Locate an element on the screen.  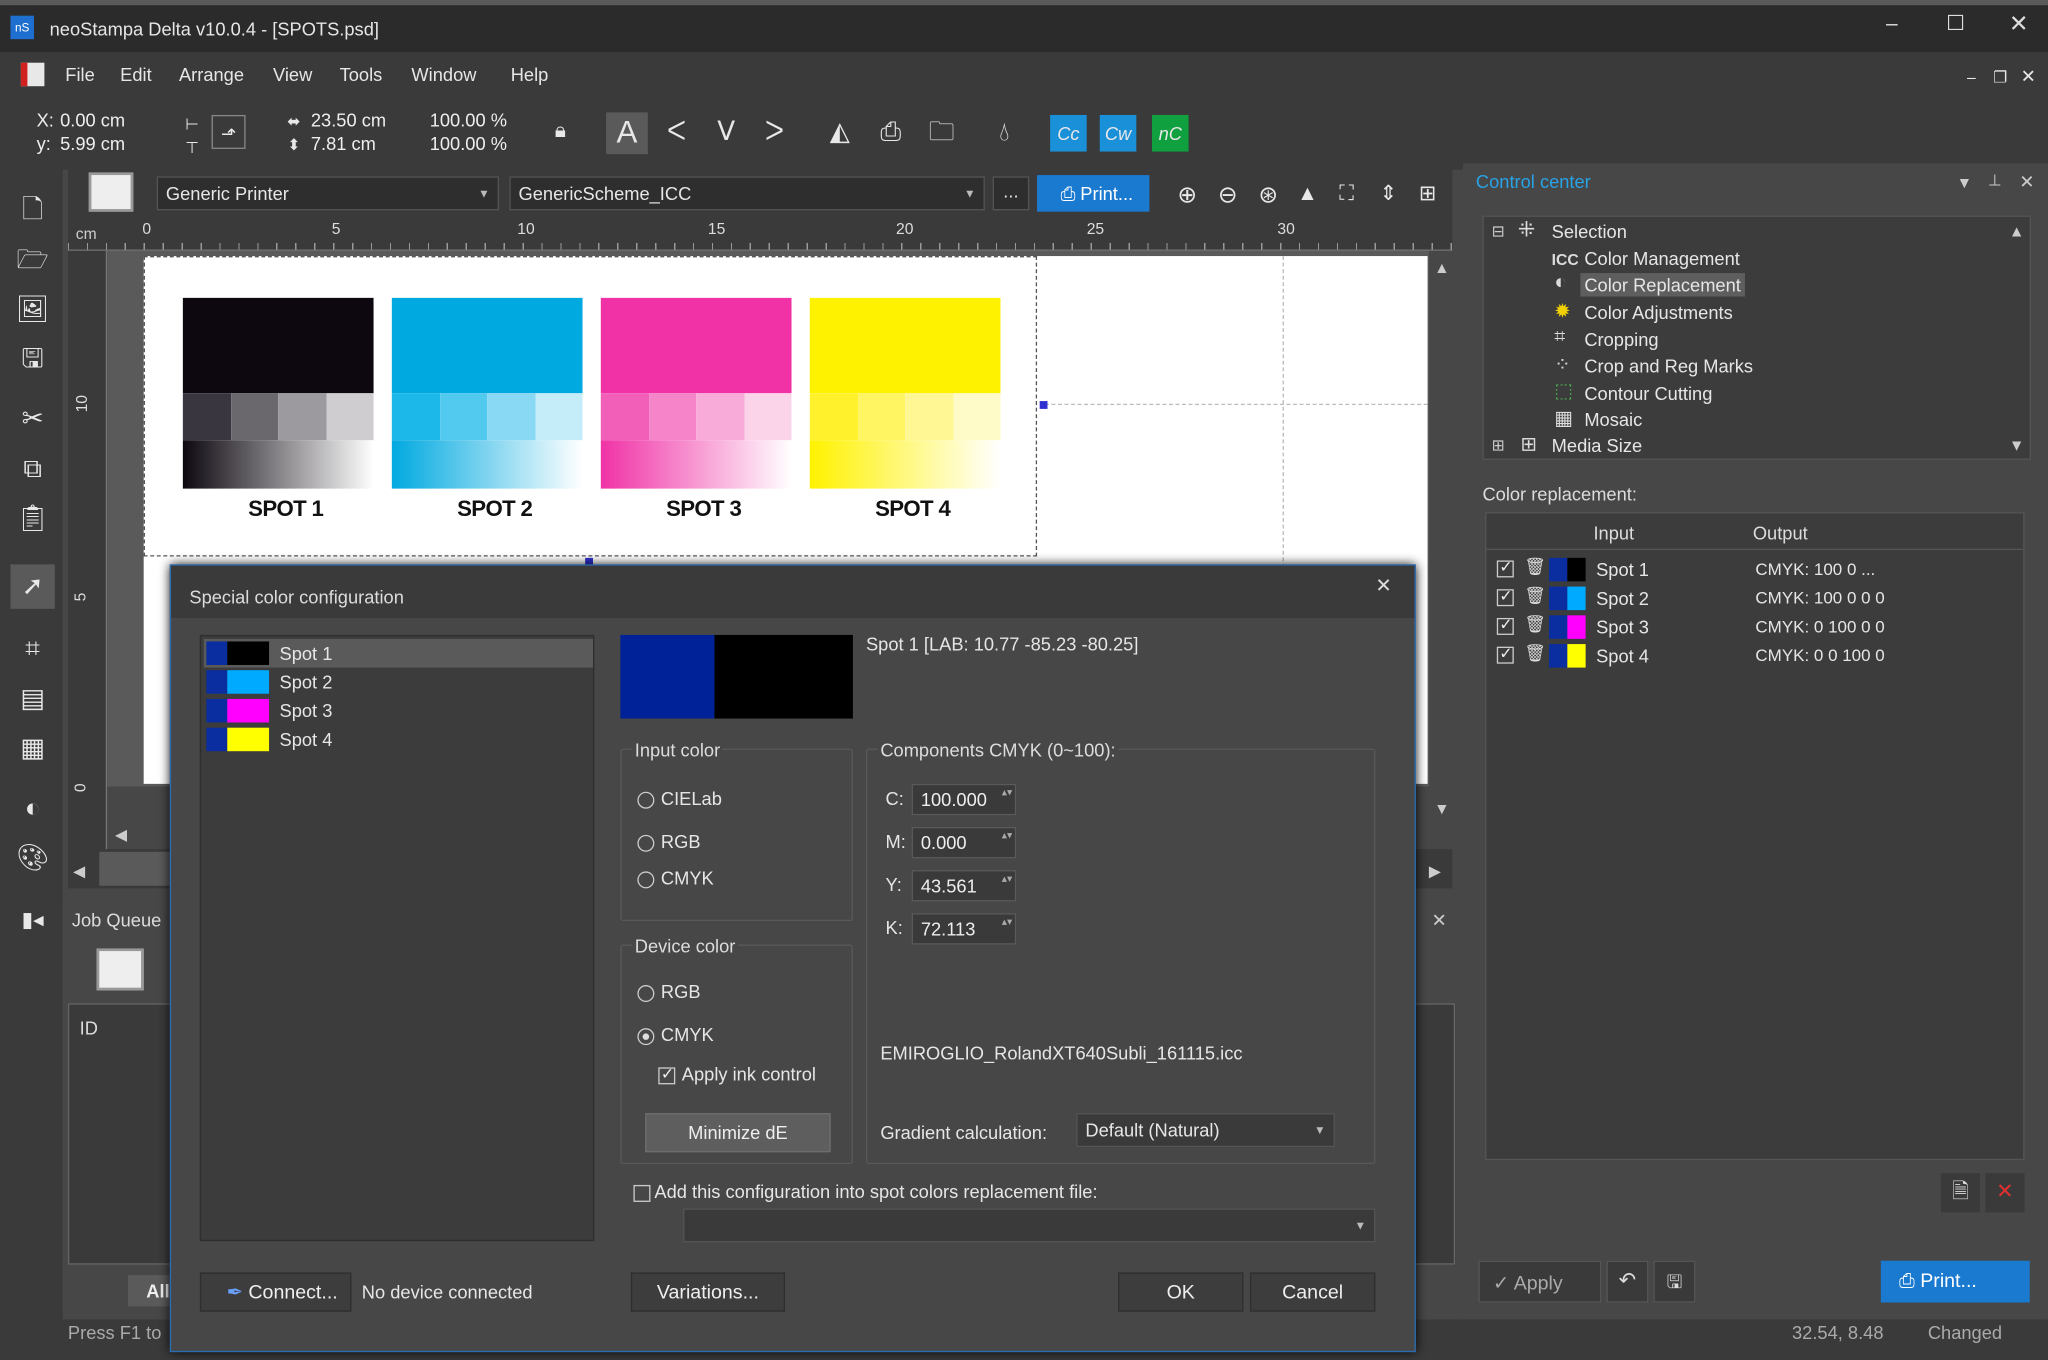
apply-button: ✓ Apply is located at coordinates (1540, 1281).